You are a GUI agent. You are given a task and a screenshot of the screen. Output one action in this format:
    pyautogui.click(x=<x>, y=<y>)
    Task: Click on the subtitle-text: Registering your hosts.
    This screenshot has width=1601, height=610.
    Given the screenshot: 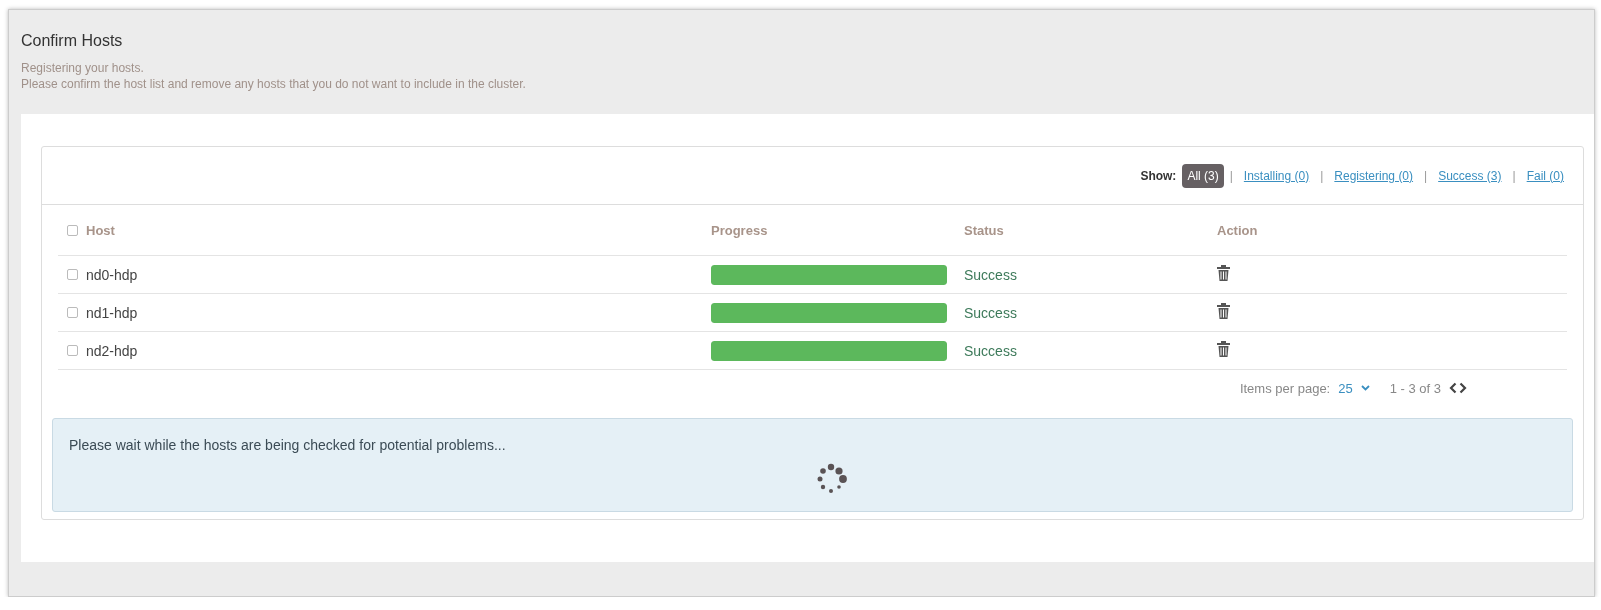 What is the action you would take?
    pyautogui.click(x=83, y=68)
    